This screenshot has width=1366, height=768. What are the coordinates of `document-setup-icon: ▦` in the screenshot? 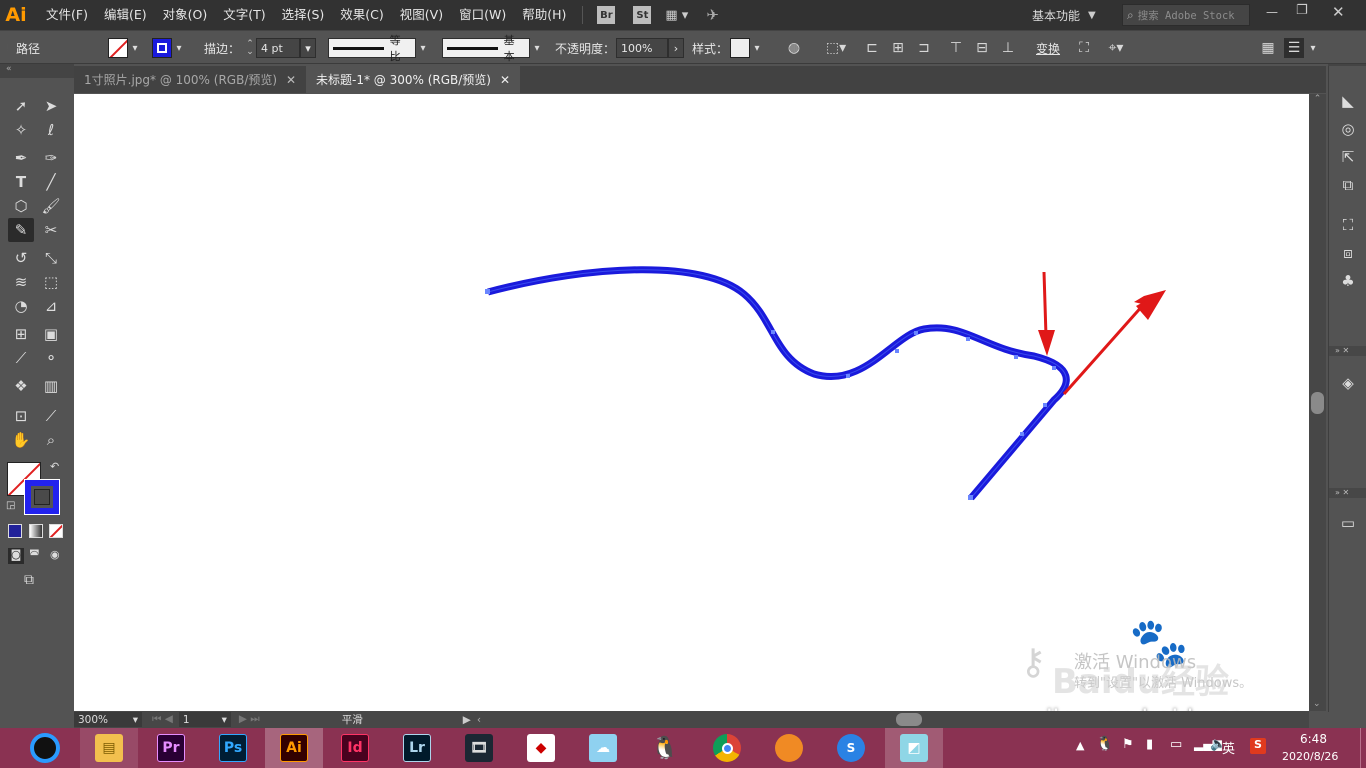 It's located at (1268, 48).